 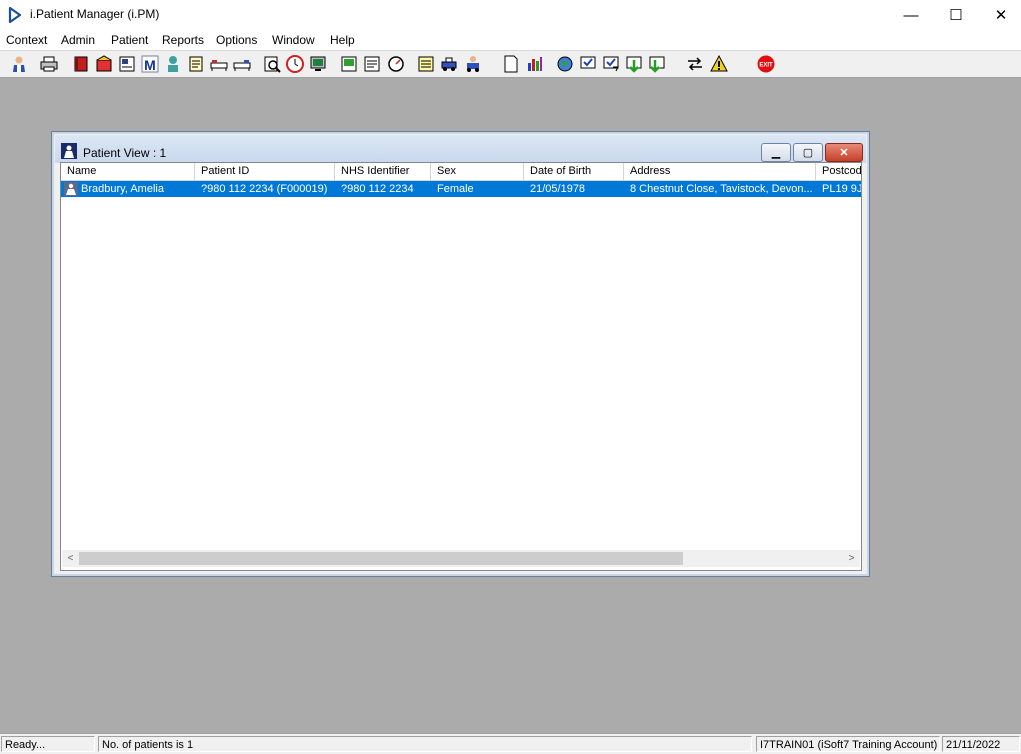 What do you see at coordinates (377, 189) in the screenshot?
I see `cell-nhs-identifier: ?980 112 2234` at bounding box center [377, 189].